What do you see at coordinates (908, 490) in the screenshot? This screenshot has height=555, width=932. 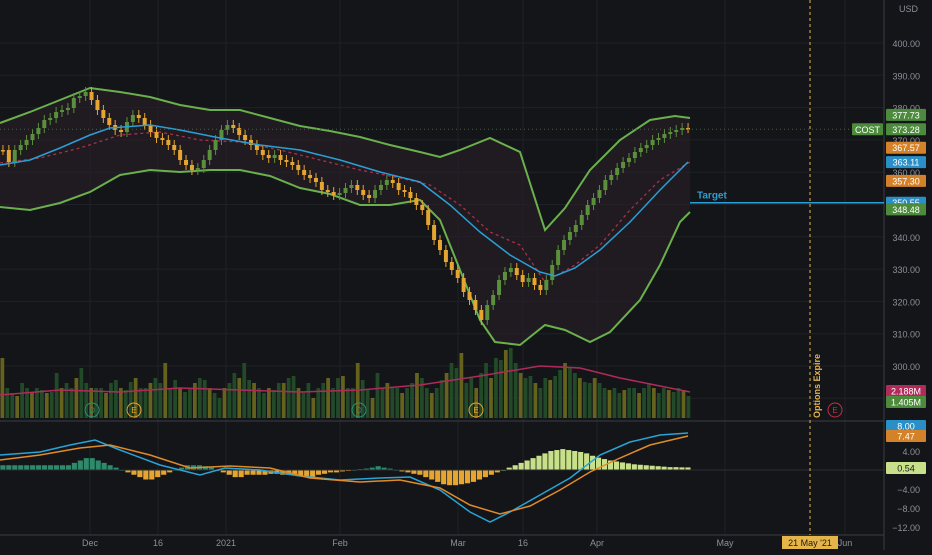 I see `macd-tick-label: −4.00` at bounding box center [908, 490].